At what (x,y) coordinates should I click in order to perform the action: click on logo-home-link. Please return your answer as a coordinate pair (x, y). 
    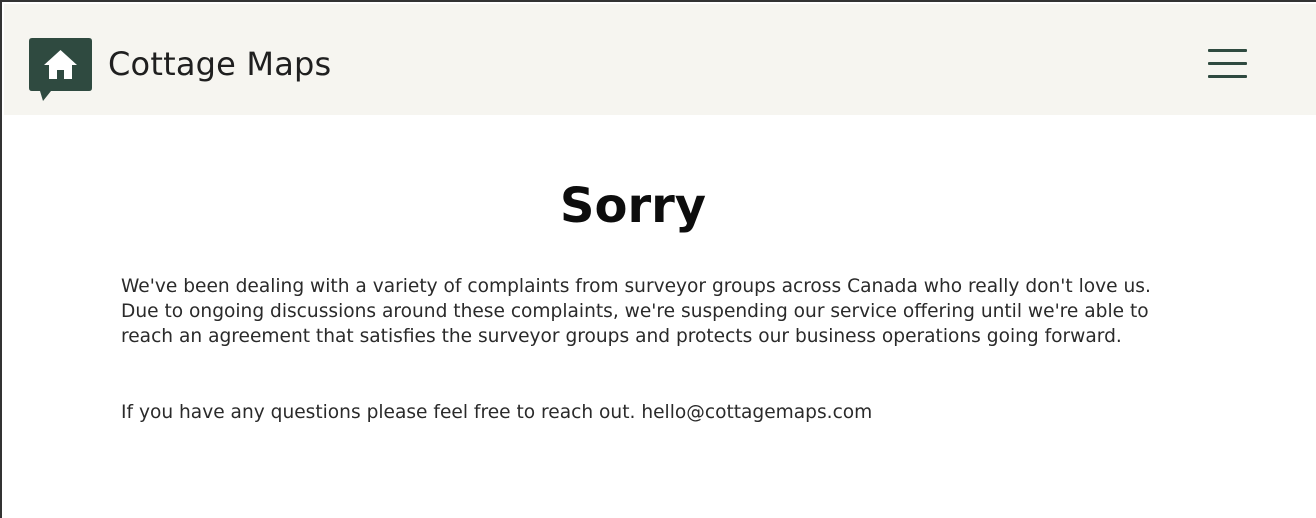
    Looking at the image, I should click on (60, 69).